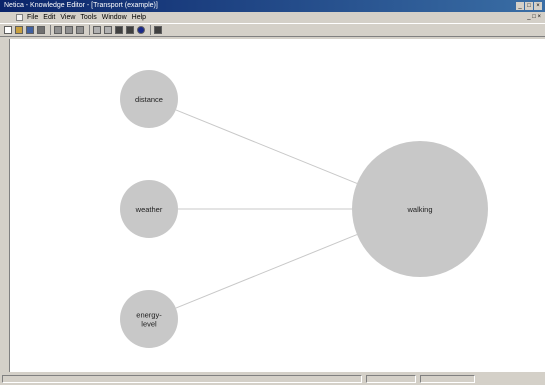  Describe the element at coordinates (141, 30) in the screenshot. I see `dot-icon` at that location.